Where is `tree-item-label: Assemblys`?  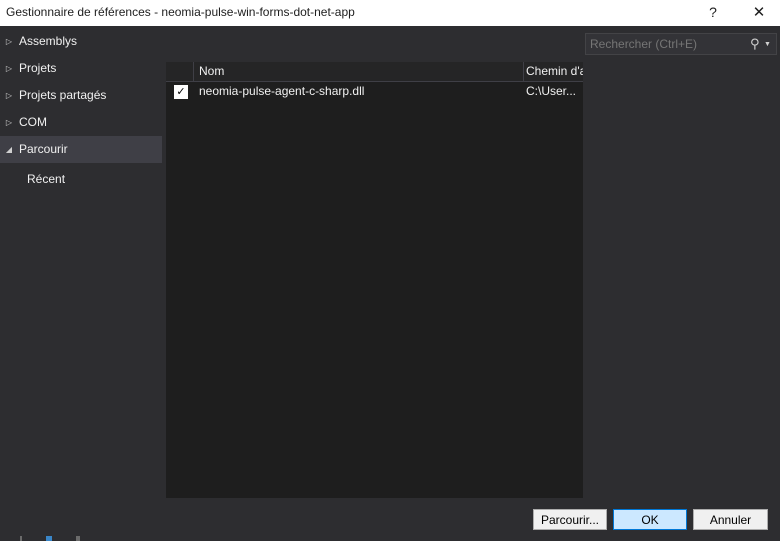 tree-item-label: Assemblys is located at coordinates (48, 41).